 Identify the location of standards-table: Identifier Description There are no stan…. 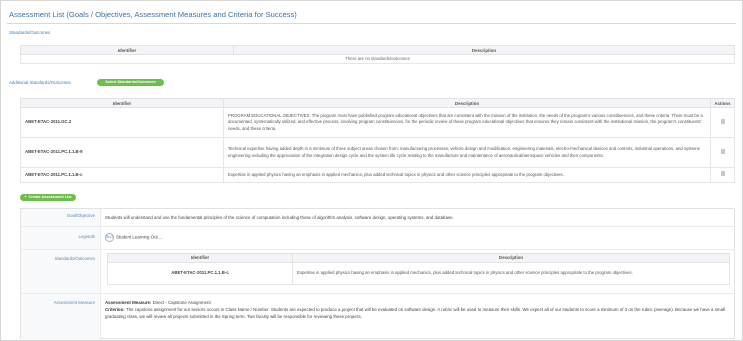
(377, 54).